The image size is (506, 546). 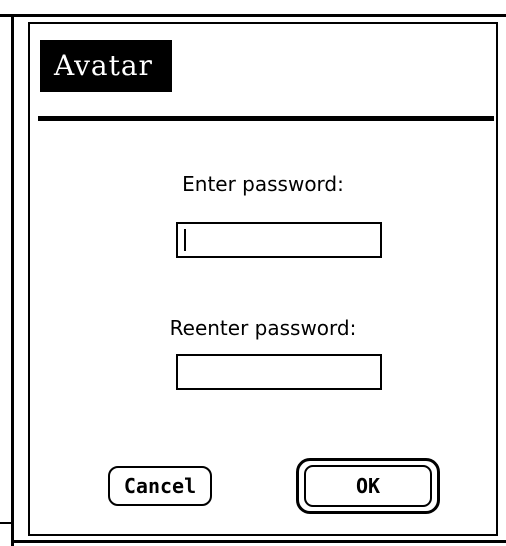 What do you see at coordinates (260, 541) in the screenshot?
I see `window-bottom-border` at bounding box center [260, 541].